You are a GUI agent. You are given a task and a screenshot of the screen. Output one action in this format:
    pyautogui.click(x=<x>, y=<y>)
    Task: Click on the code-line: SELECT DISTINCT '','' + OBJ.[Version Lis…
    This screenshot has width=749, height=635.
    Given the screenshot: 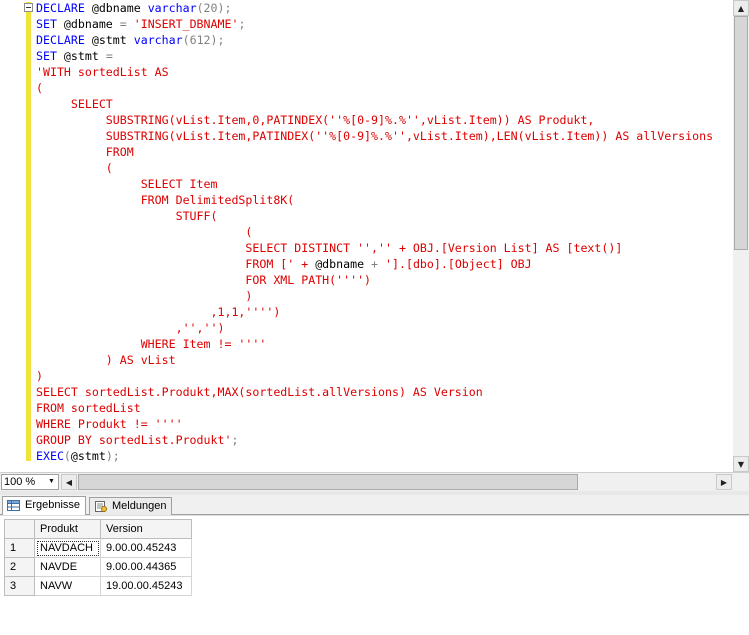 What is the action you would take?
    pyautogui.click(x=374, y=248)
    